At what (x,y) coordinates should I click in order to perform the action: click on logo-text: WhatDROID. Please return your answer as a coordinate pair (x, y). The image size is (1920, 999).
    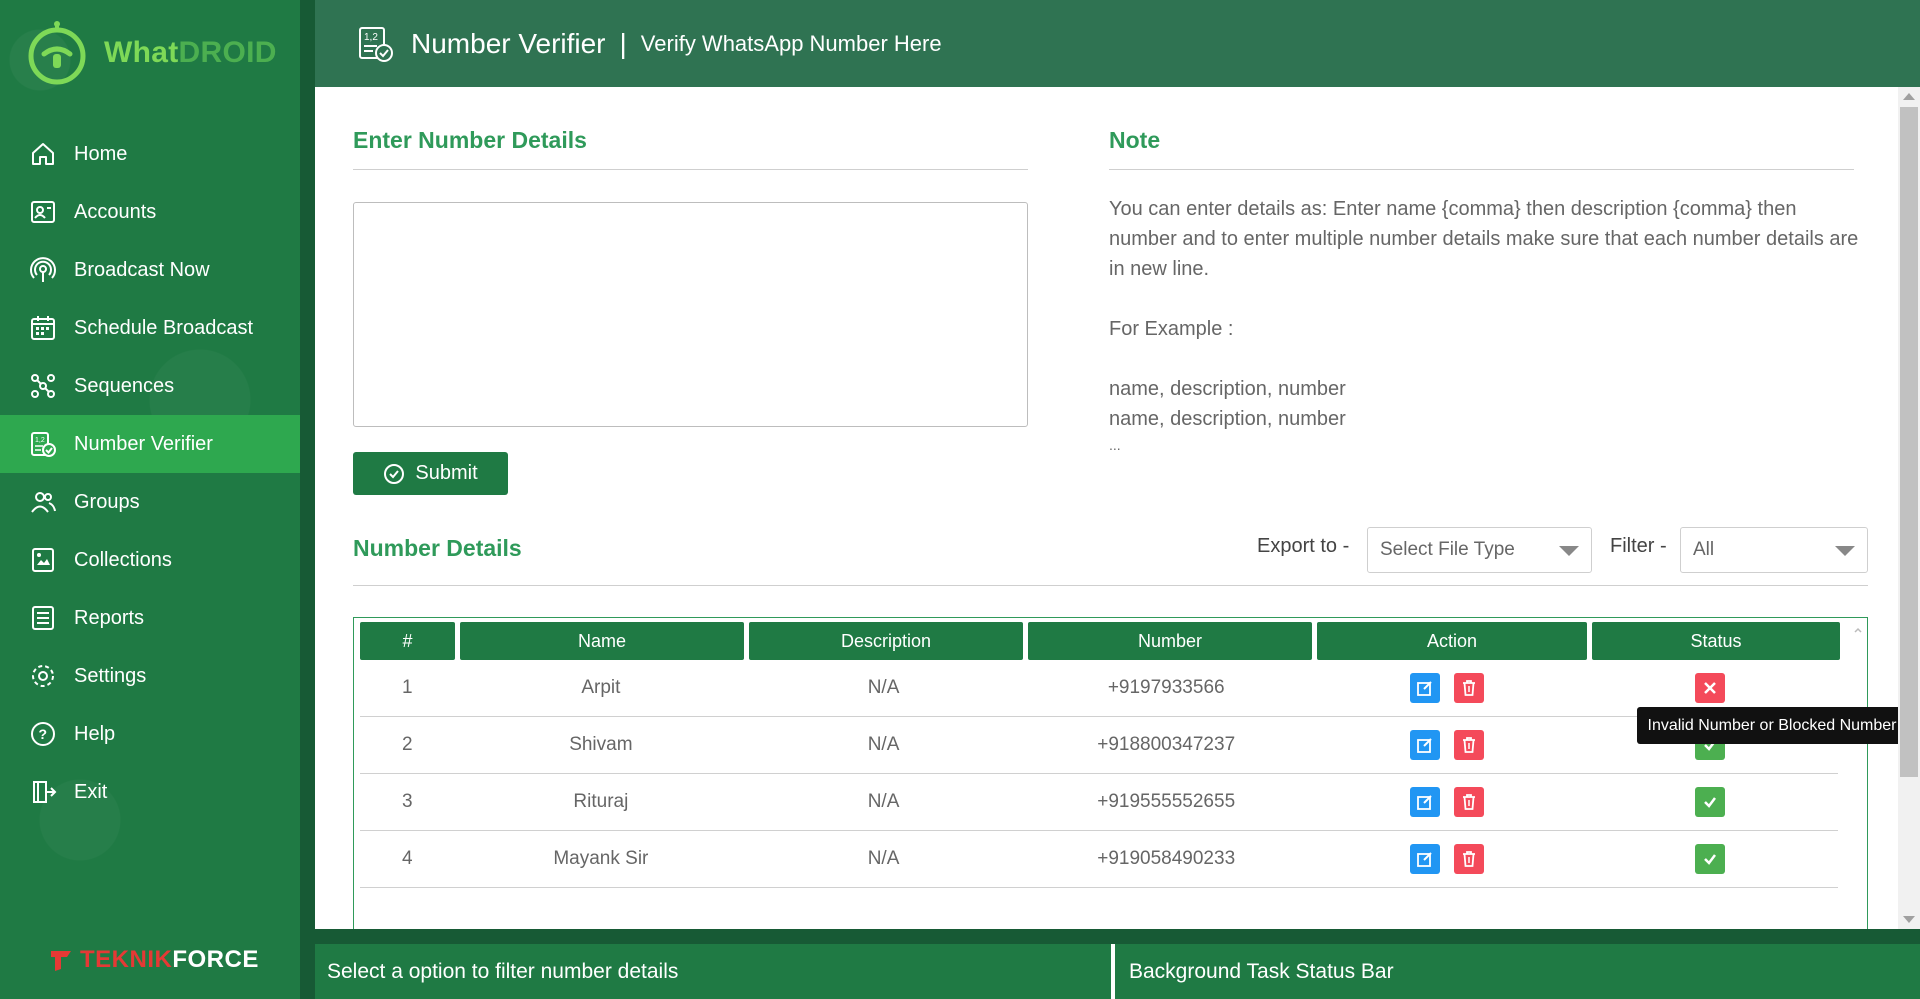
    Looking at the image, I should click on (190, 53).